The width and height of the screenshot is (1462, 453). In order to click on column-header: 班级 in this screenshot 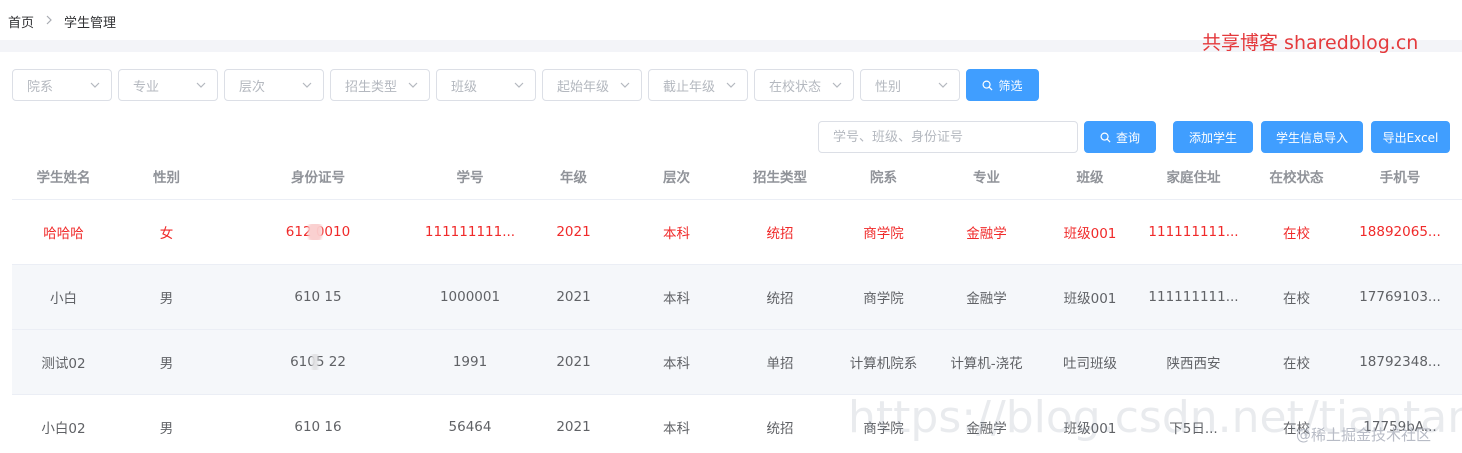, I will do `click(1090, 176)`.